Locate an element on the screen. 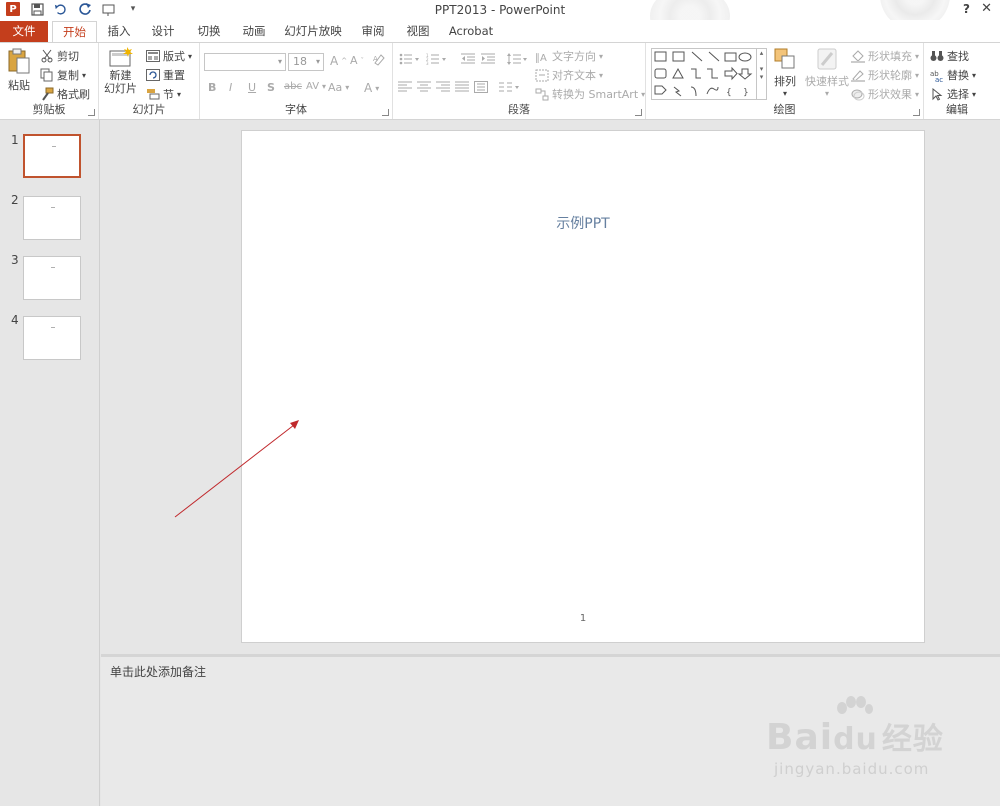  underline-button: U is located at coordinates (252, 87).